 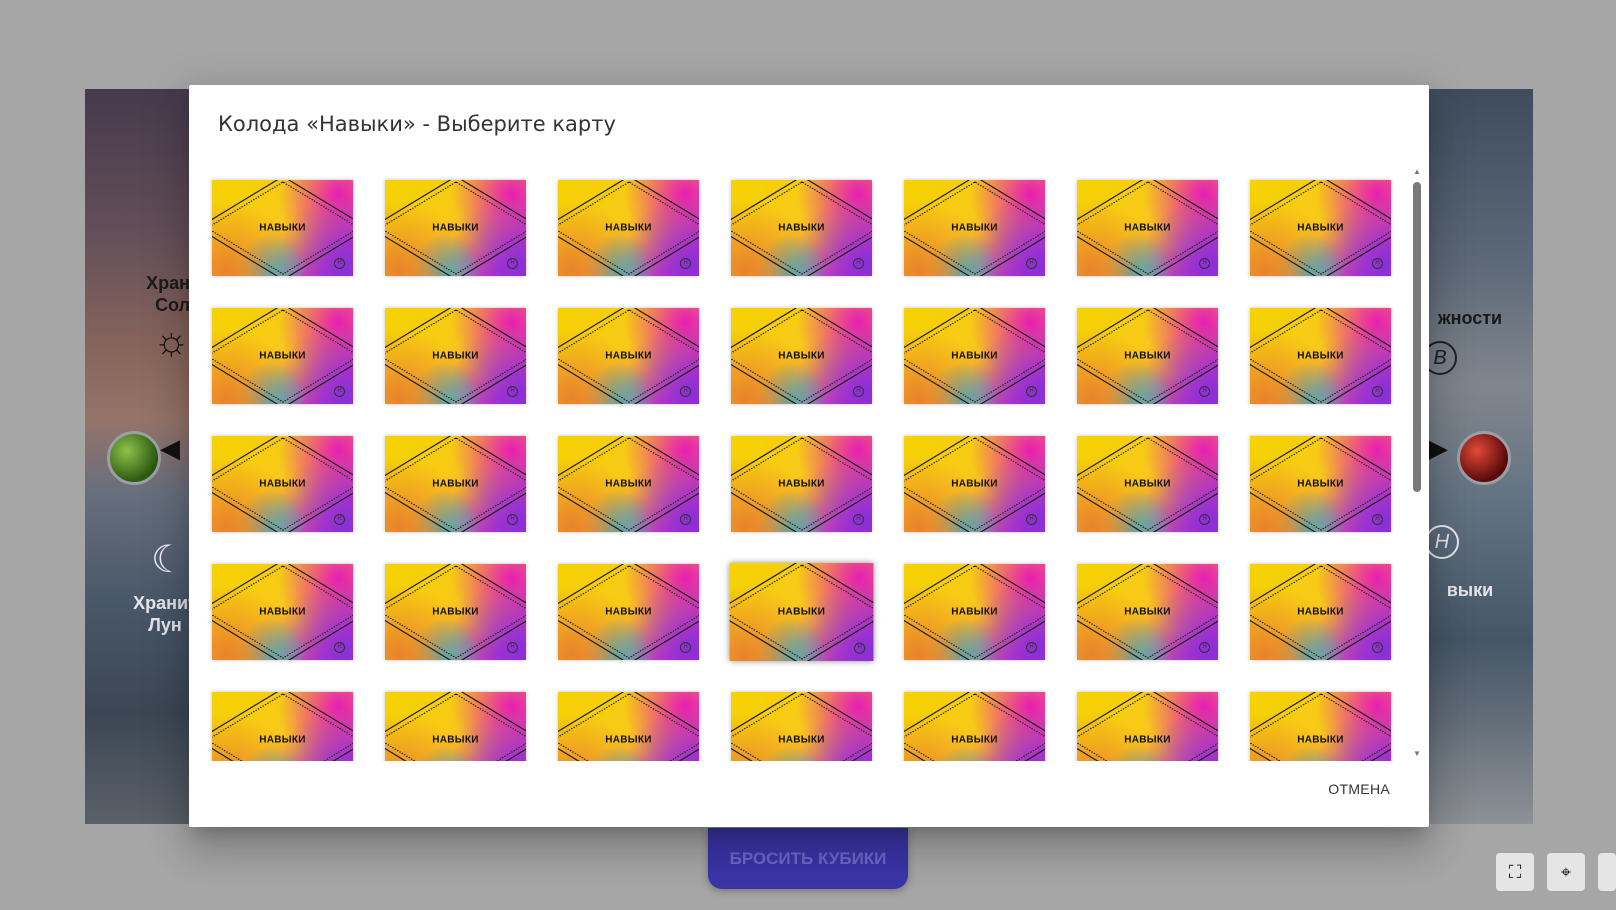 I want to click on board-label-possibilities: жности, so click(x=1470, y=318).